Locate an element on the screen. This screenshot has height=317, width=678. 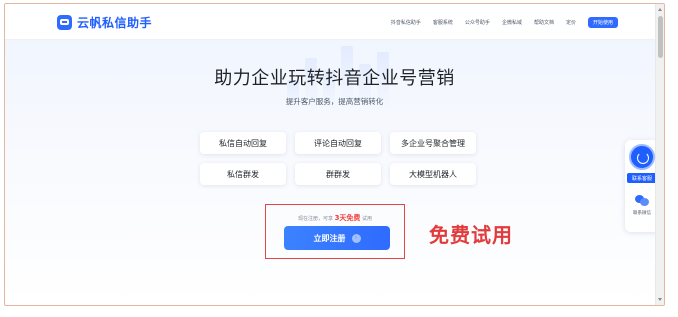
free-trial-annotation: 免费试用 is located at coordinates (471, 235).